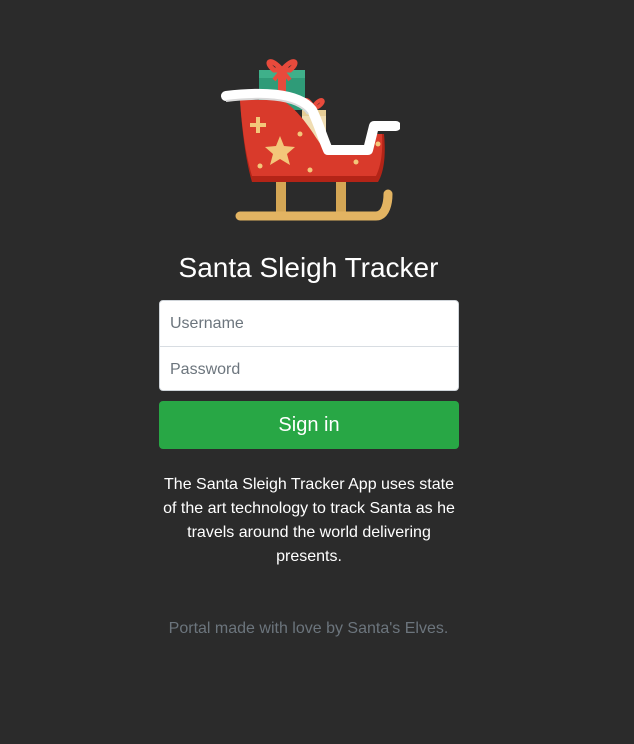 Image resolution: width=634 pixels, height=744 pixels. I want to click on sleigh-logo, so click(309, 140).